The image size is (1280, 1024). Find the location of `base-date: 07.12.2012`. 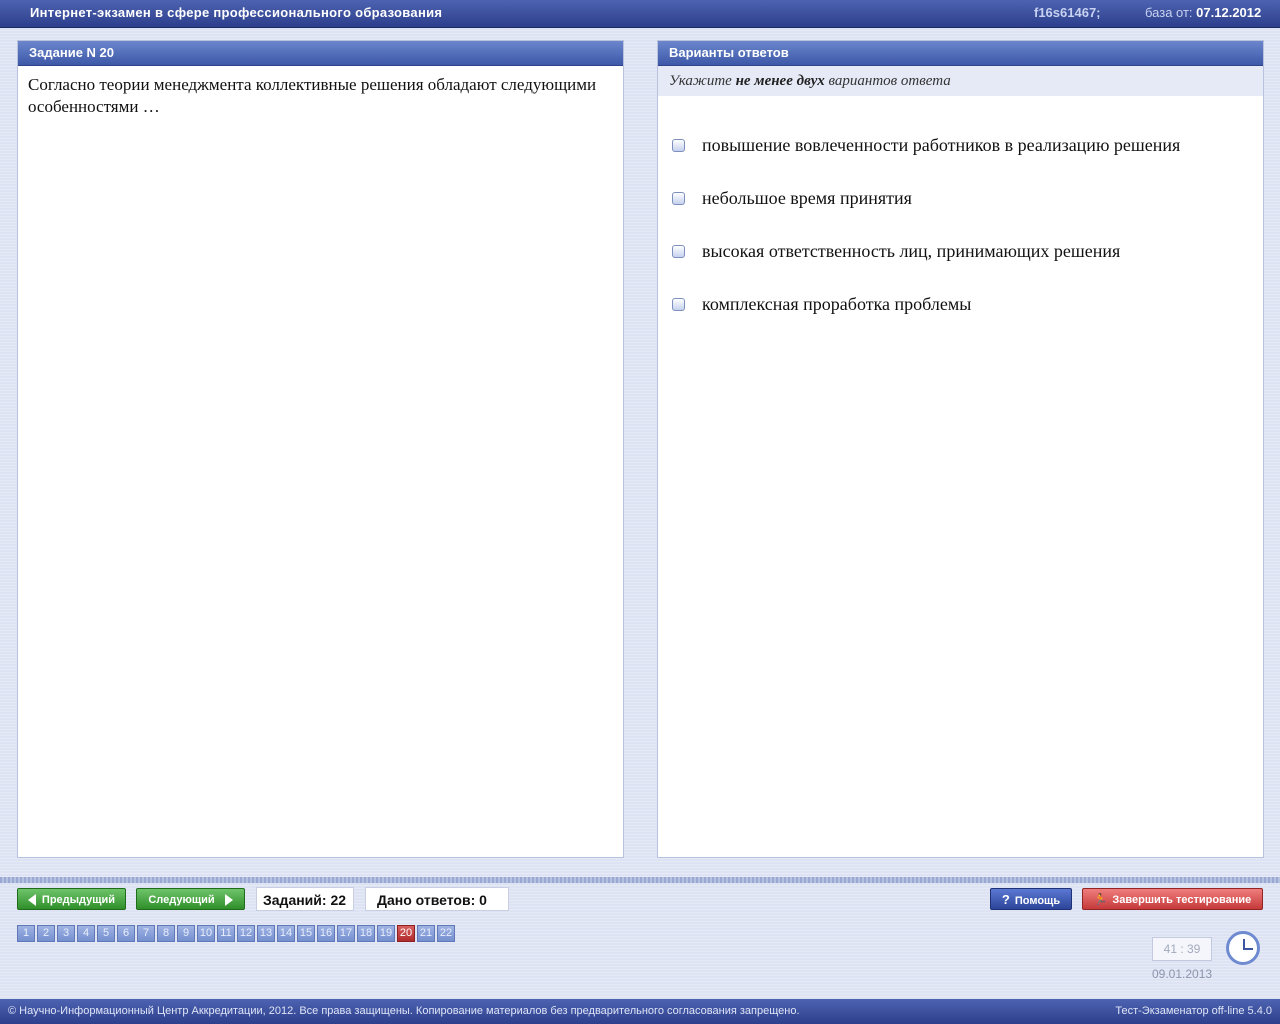

base-date: 07.12.2012 is located at coordinates (1229, 12).